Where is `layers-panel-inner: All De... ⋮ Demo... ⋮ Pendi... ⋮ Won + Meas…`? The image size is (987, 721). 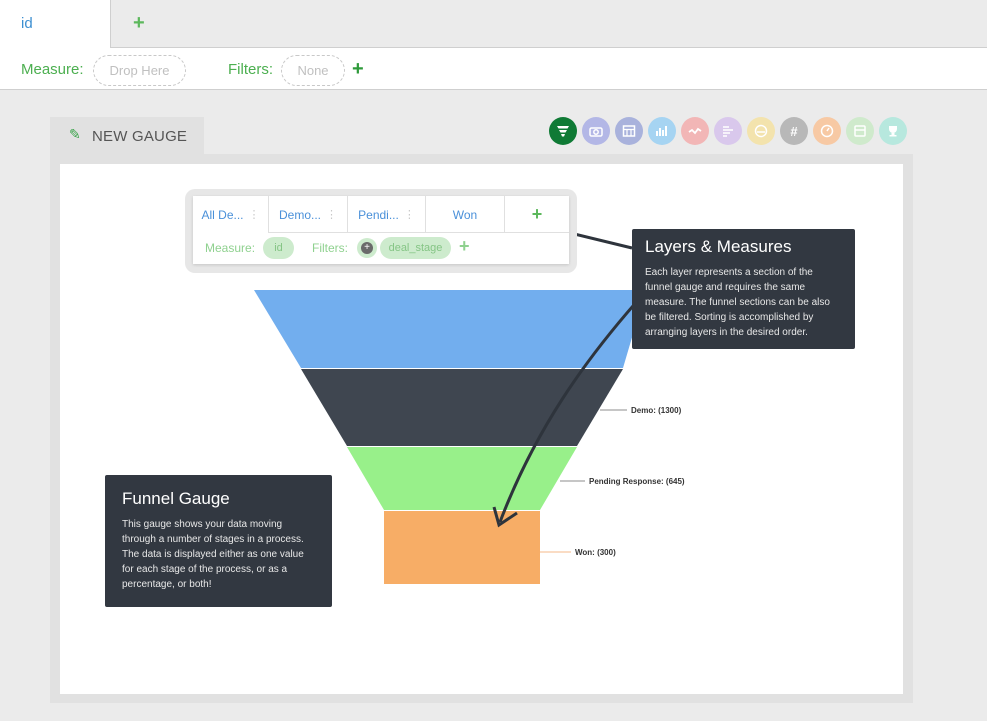 layers-panel-inner: All De... ⋮ Demo... ⋮ Pendi... ⋮ Won + Meas… is located at coordinates (381, 230).